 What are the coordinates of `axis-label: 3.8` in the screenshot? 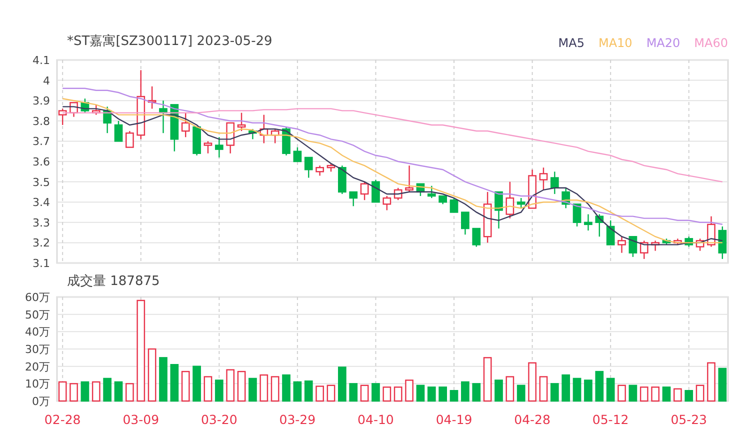 It's located at (41, 121).